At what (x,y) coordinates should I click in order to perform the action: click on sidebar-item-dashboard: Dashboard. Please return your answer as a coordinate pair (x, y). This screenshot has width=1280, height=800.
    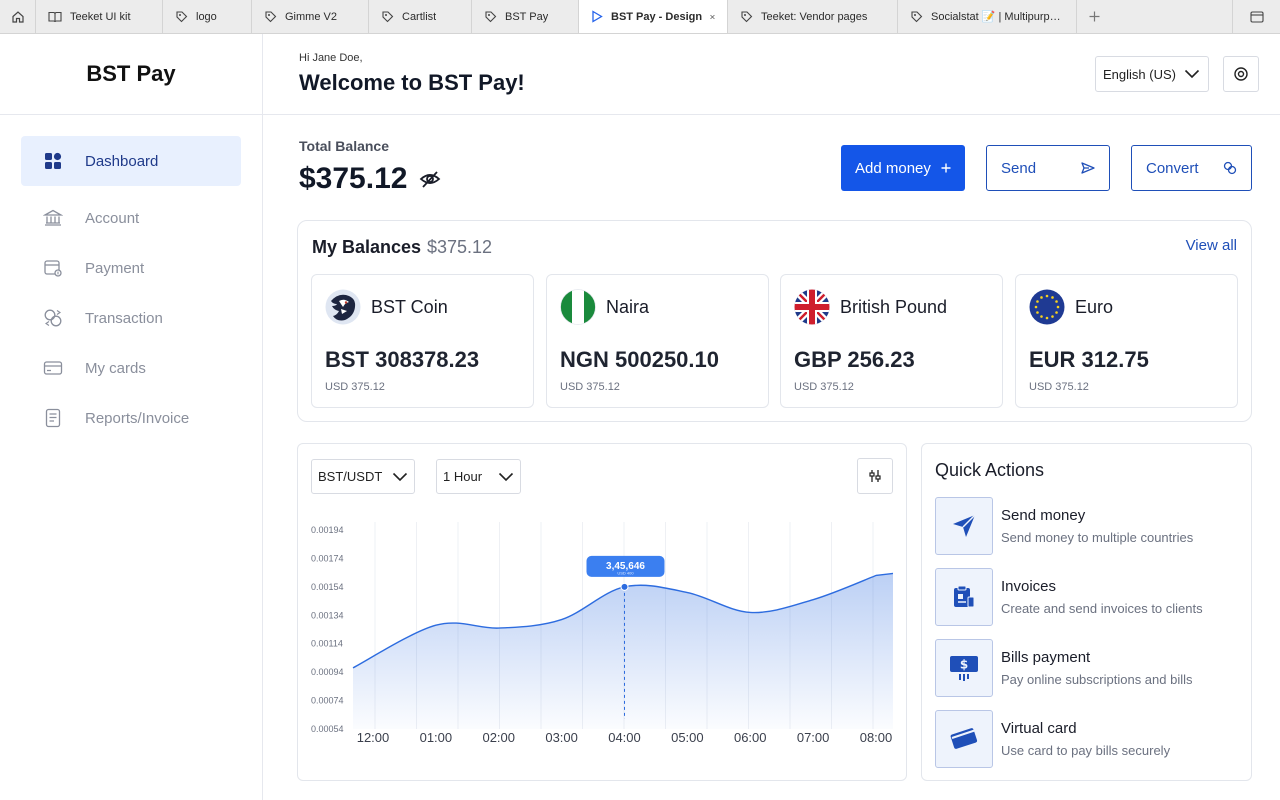
    Looking at the image, I should click on (131, 161).